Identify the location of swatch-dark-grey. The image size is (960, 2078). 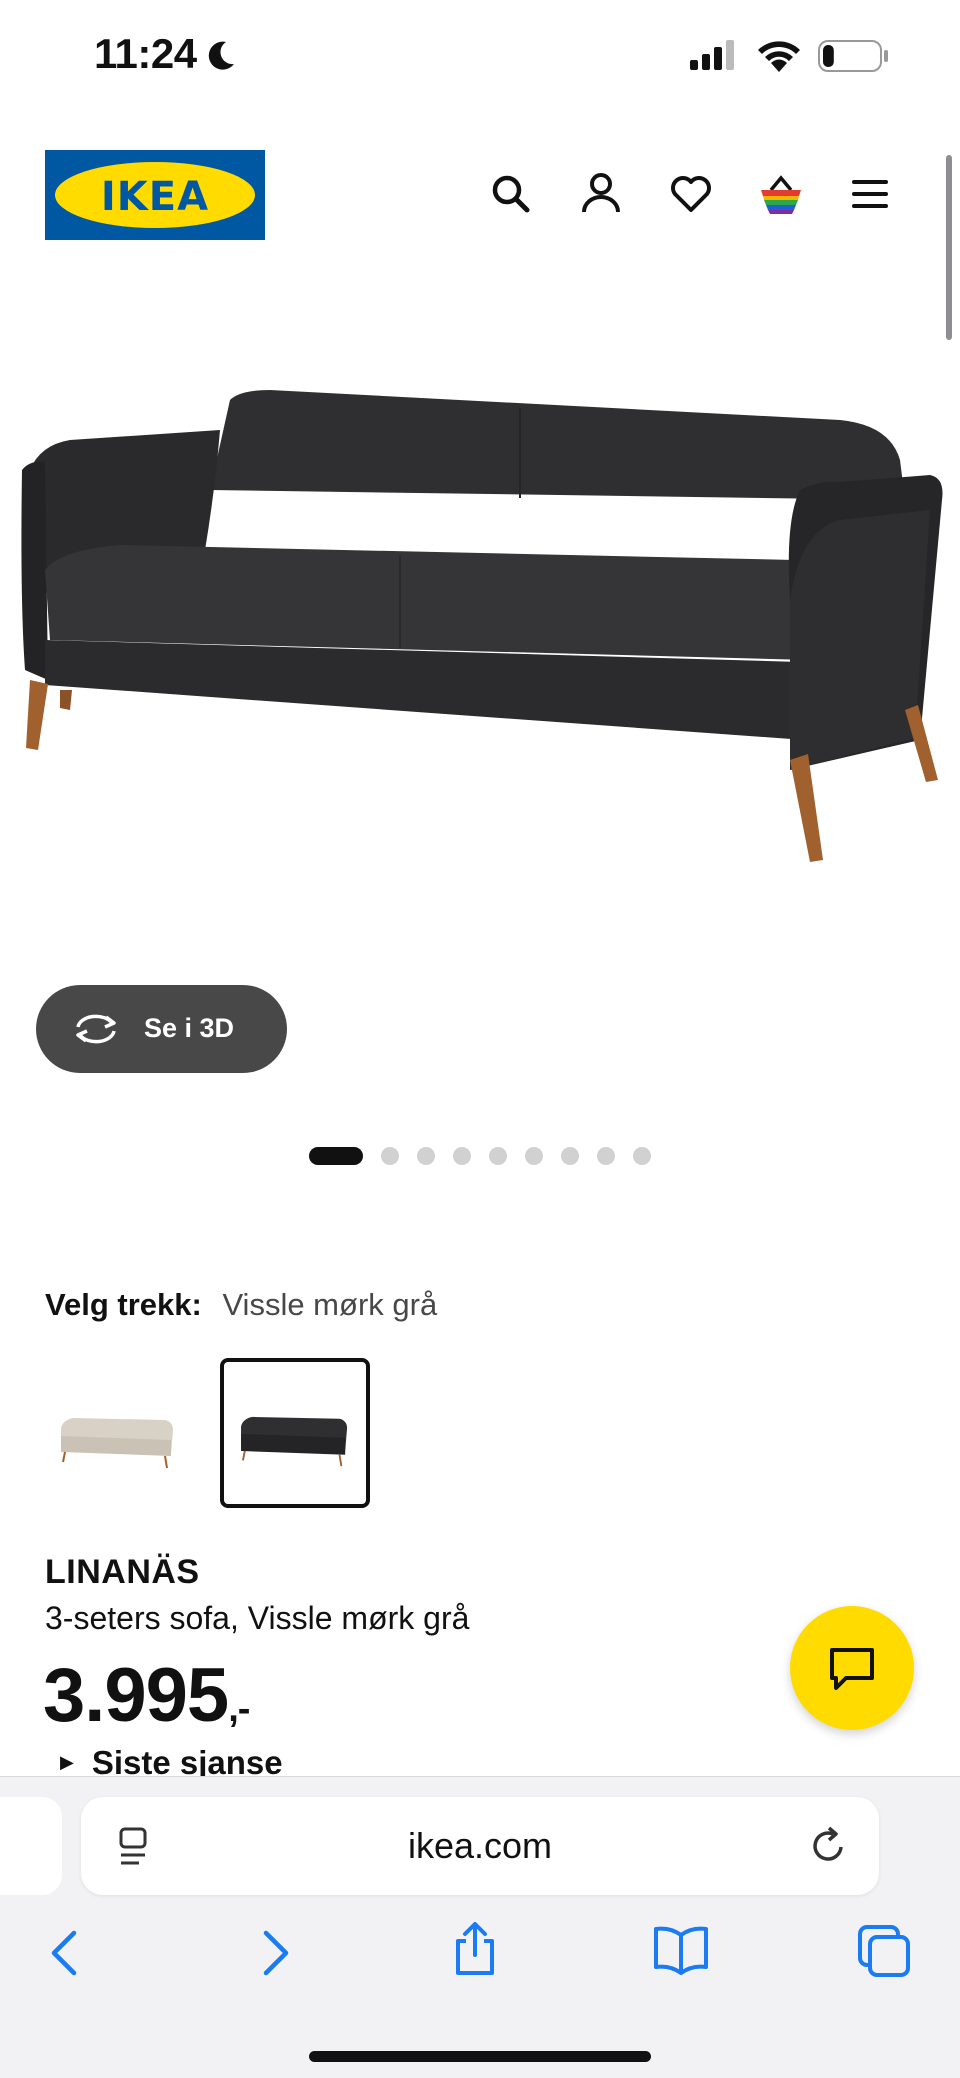
(295, 1433).